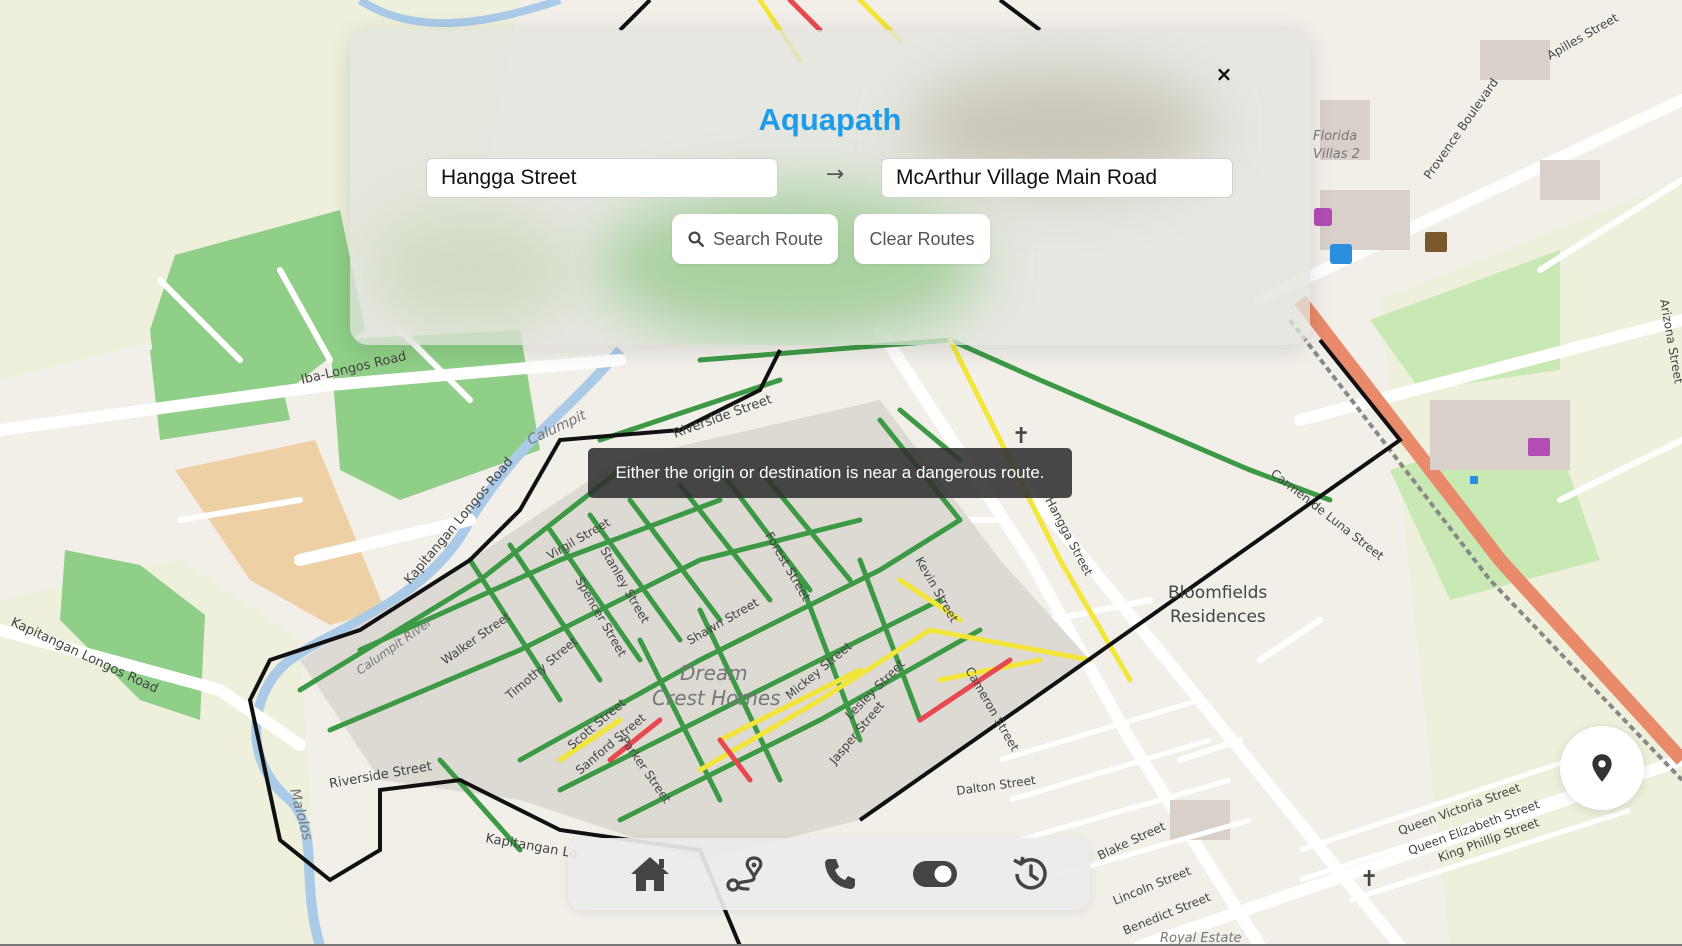  I want to click on place-label: Villas 2, so click(1336, 154).